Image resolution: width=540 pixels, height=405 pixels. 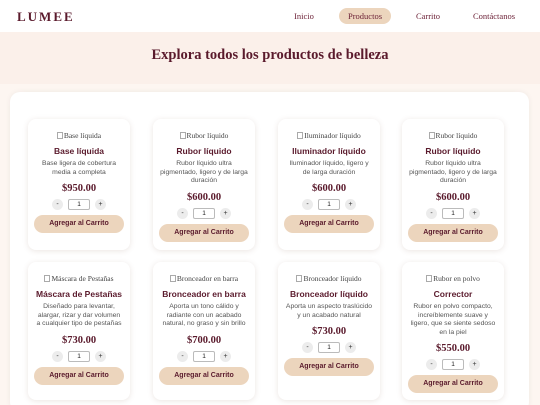 I want to click on product-image: Bronceador en barra, so click(x=204, y=279).